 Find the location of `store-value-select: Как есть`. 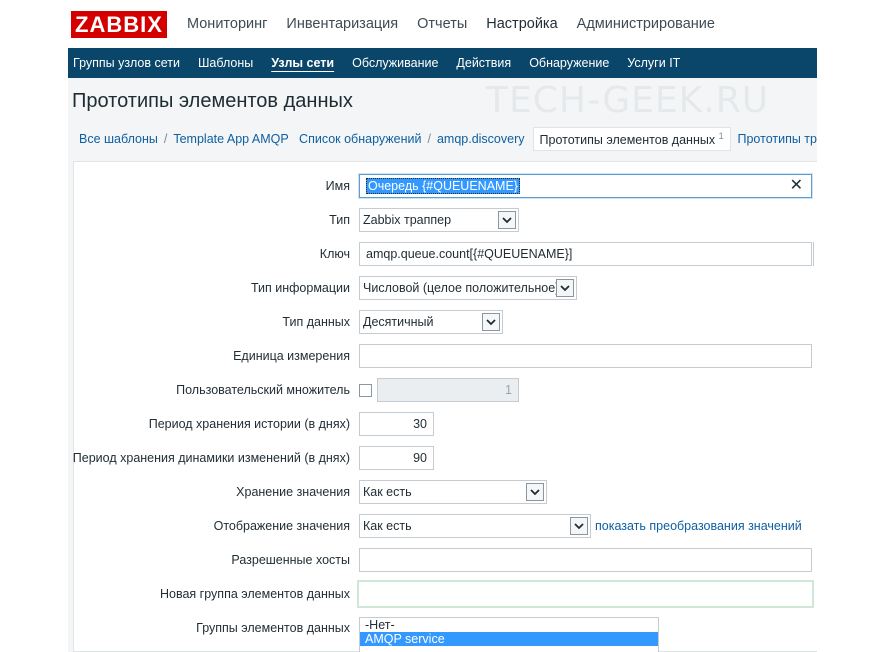

store-value-select: Как есть is located at coordinates (453, 492).